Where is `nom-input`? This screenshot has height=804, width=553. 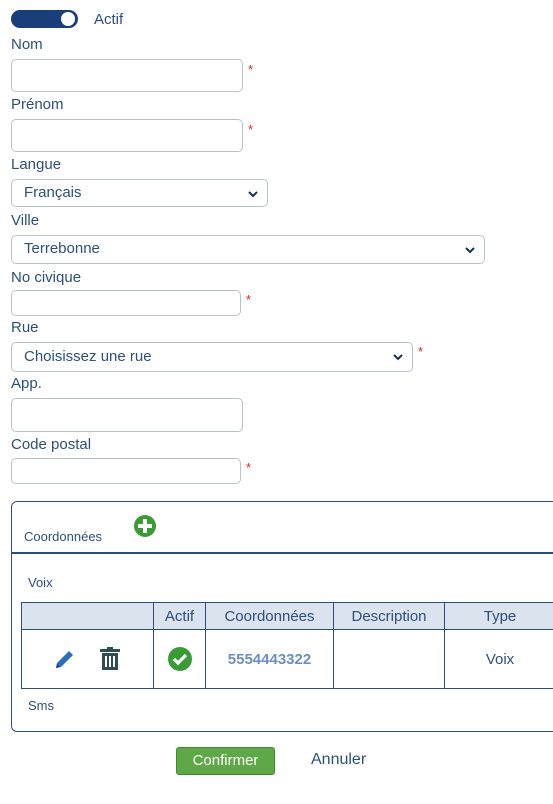 nom-input is located at coordinates (127, 75).